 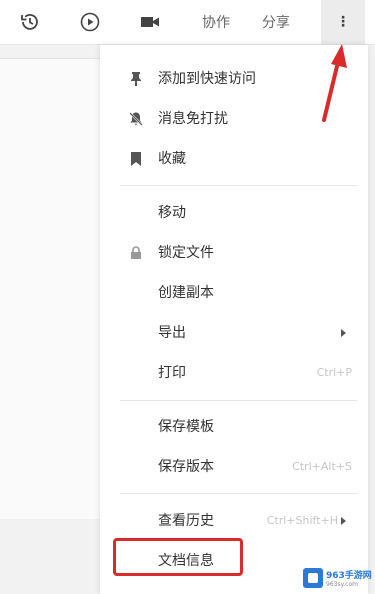 I want to click on share-button: 分享, so click(x=276, y=22).